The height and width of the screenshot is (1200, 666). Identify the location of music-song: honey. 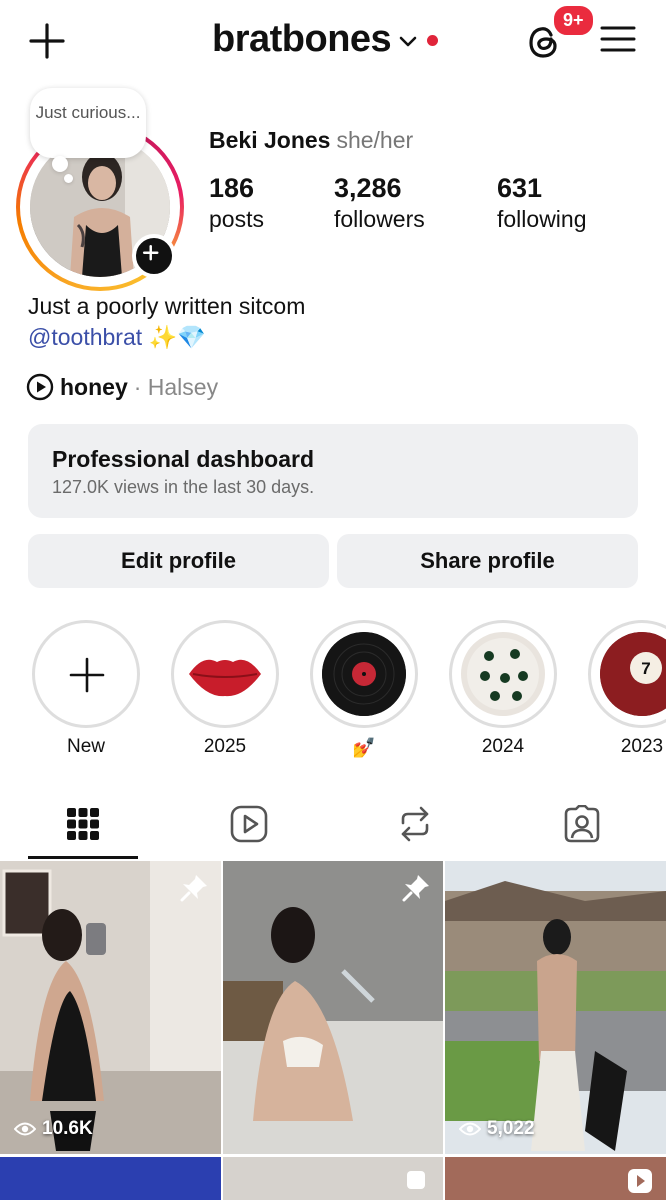
(94, 386).